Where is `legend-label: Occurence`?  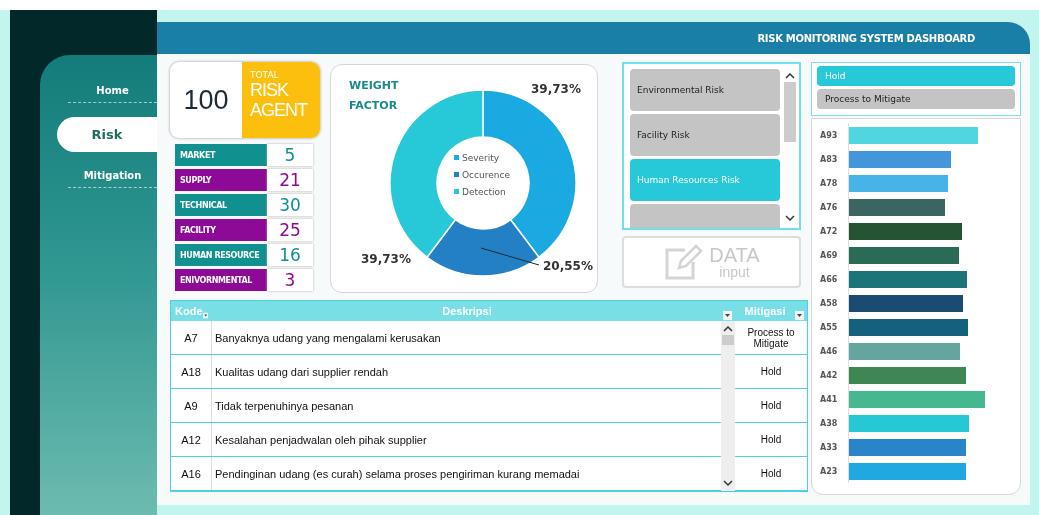 legend-label: Occurence is located at coordinates (486, 175).